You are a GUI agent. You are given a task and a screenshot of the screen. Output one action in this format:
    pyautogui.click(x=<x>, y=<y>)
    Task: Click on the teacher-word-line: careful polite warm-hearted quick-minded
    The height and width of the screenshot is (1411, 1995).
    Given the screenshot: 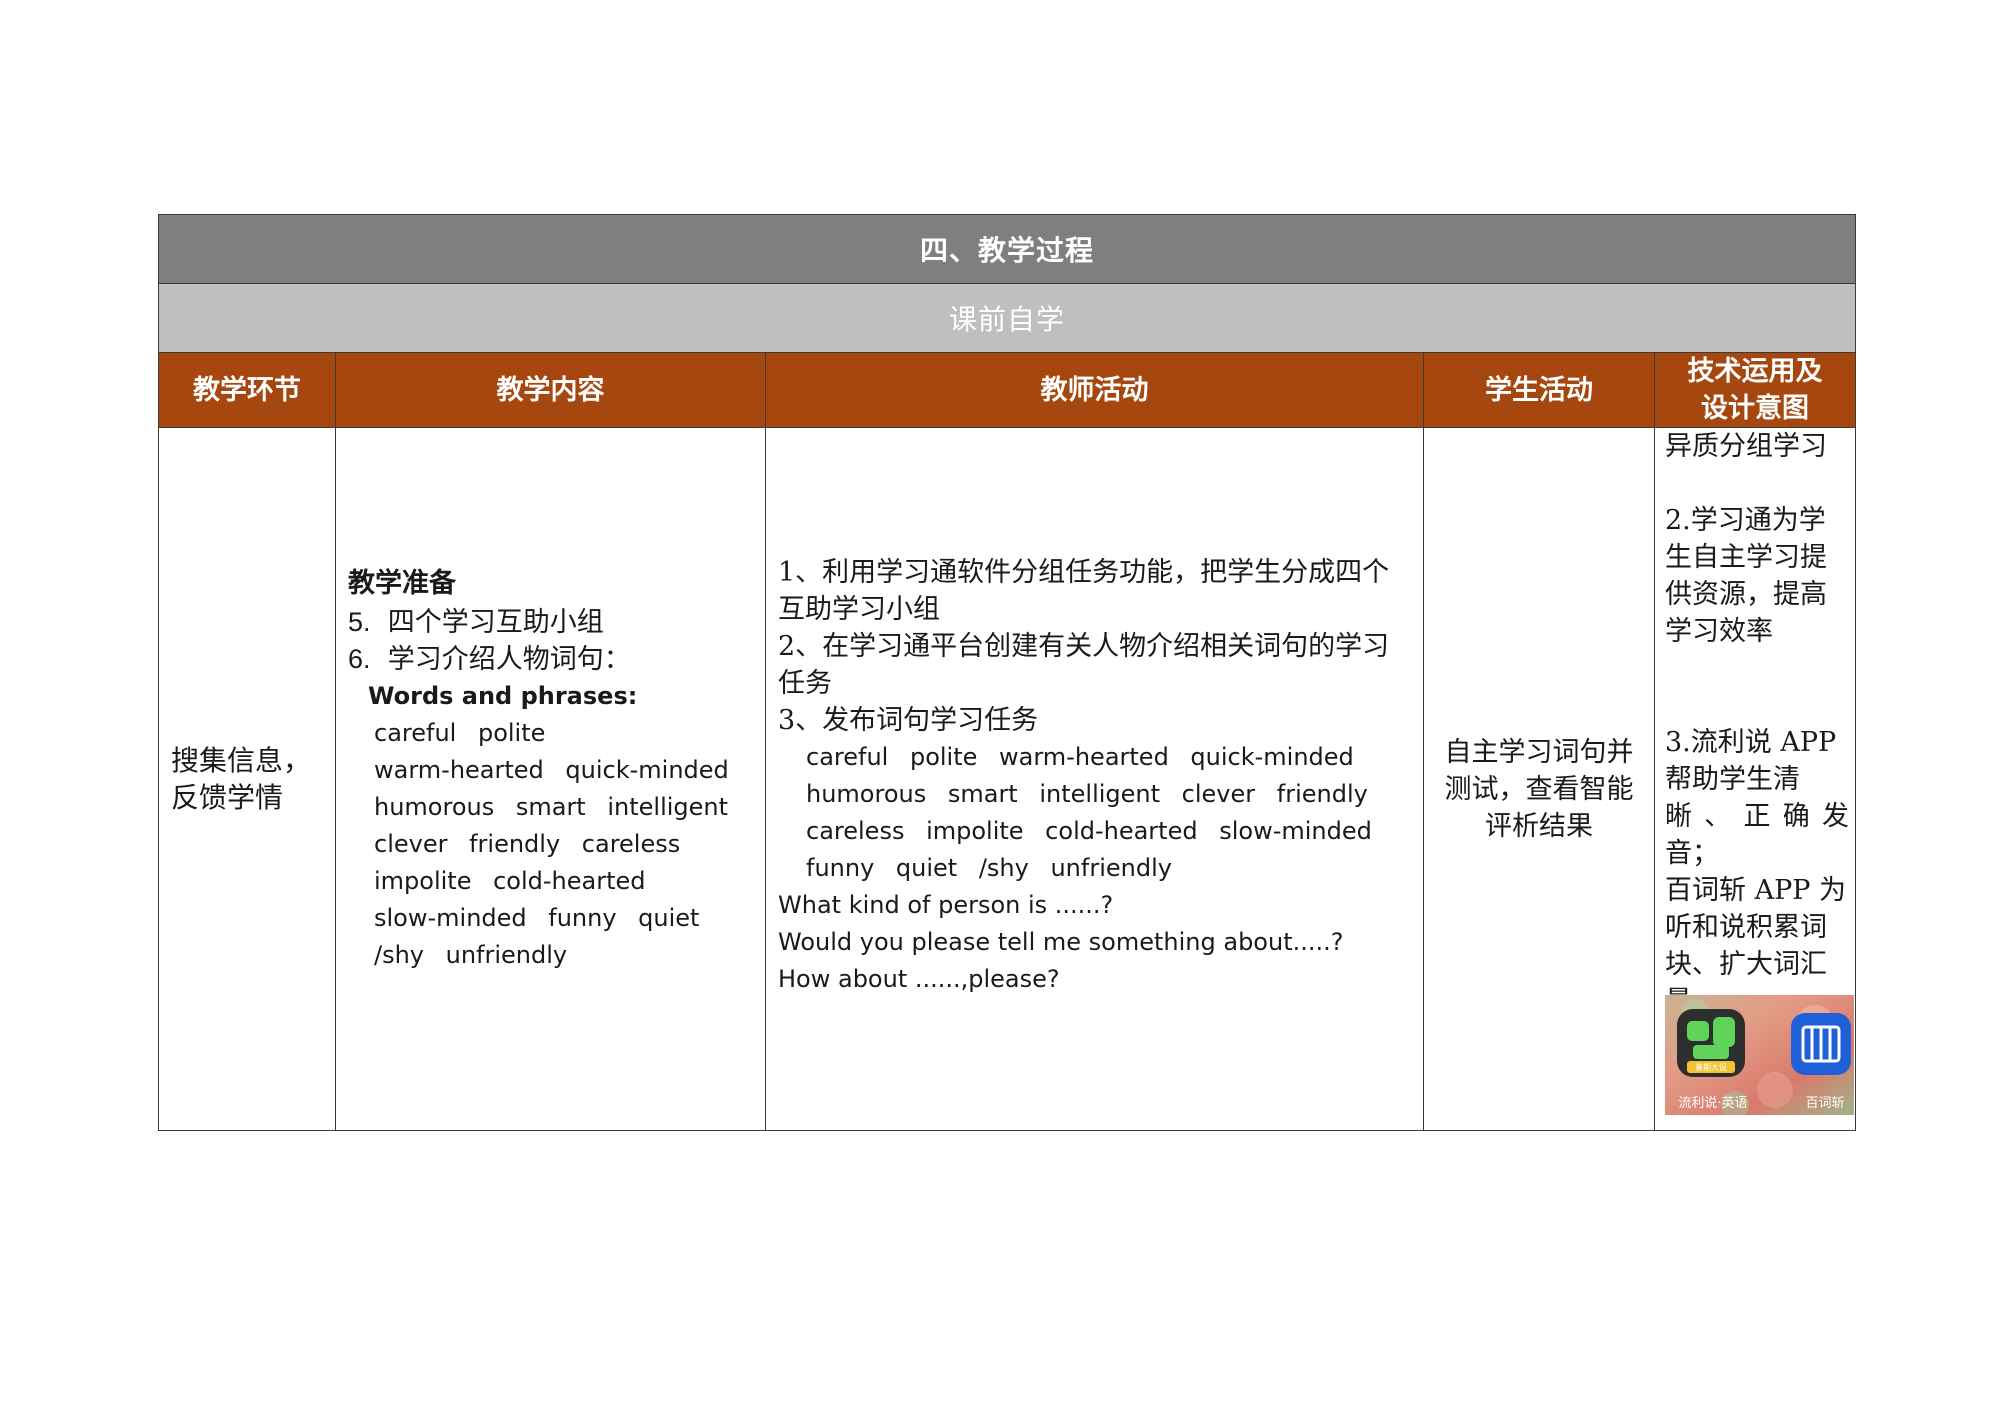 What is the action you would take?
    pyautogui.click(x=1080, y=757)
    